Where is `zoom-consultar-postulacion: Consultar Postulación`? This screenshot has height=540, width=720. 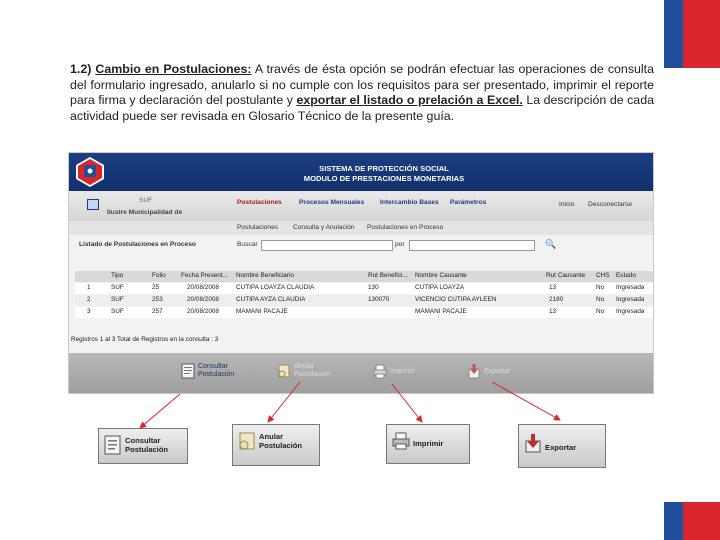 zoom-consultar-postulacion: Consultar Postulación is located at coordinates (143, 446).